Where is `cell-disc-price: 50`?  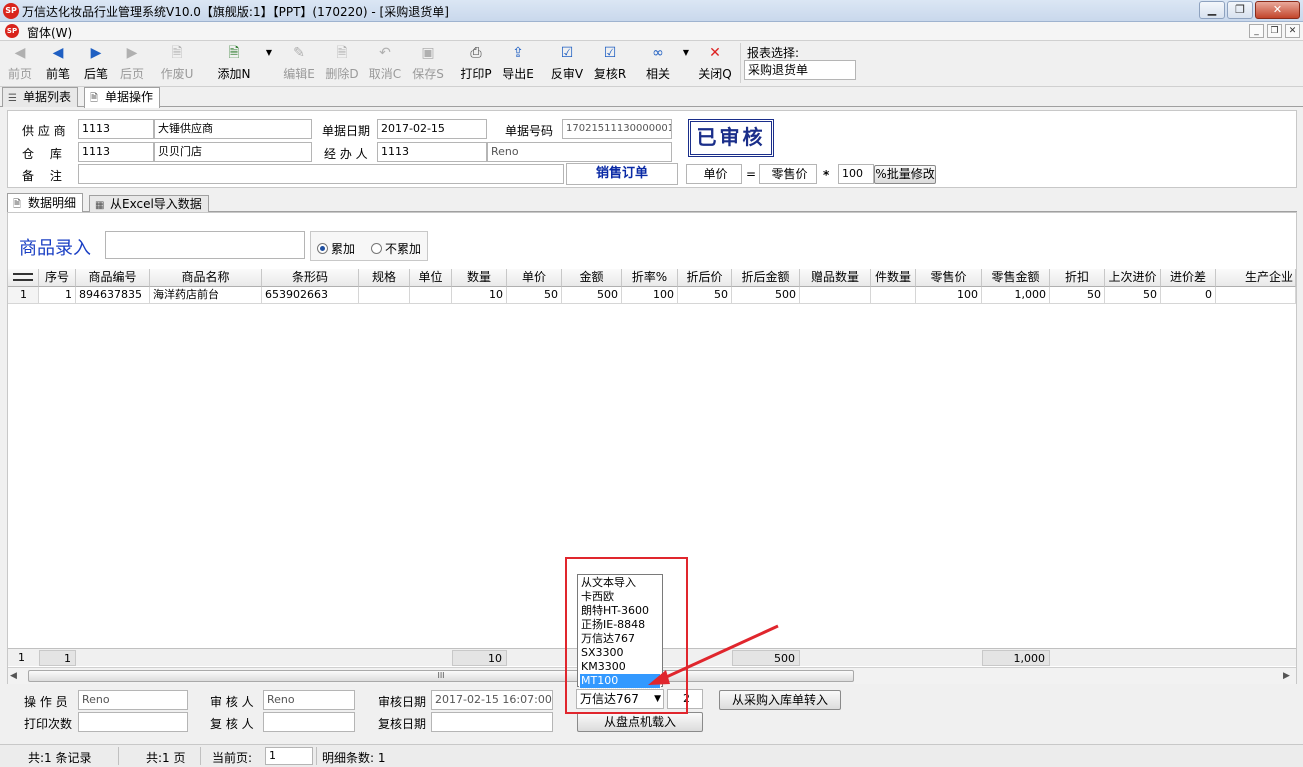
cell-disc-price: 50 is located at coordinates (705, 295).